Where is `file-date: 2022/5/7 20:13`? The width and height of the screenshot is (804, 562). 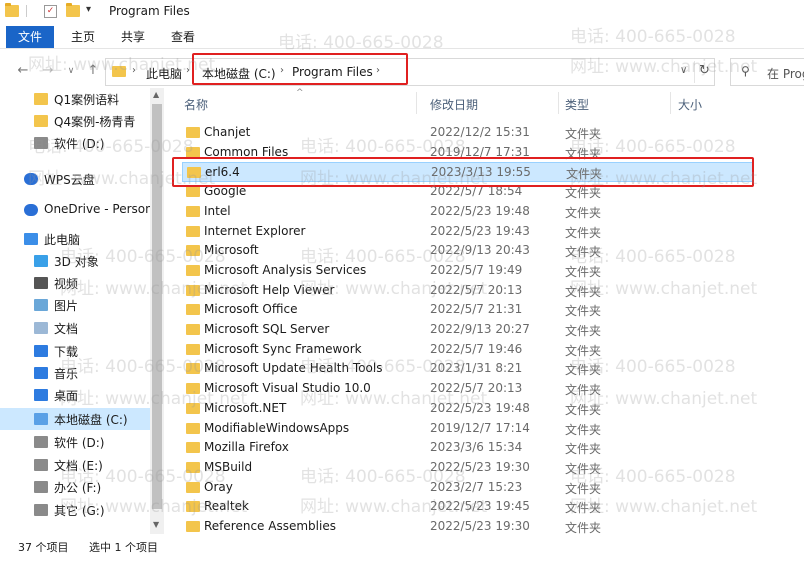 file-date: 2022/5/7 20:13 is located at coordinates (476, 388).